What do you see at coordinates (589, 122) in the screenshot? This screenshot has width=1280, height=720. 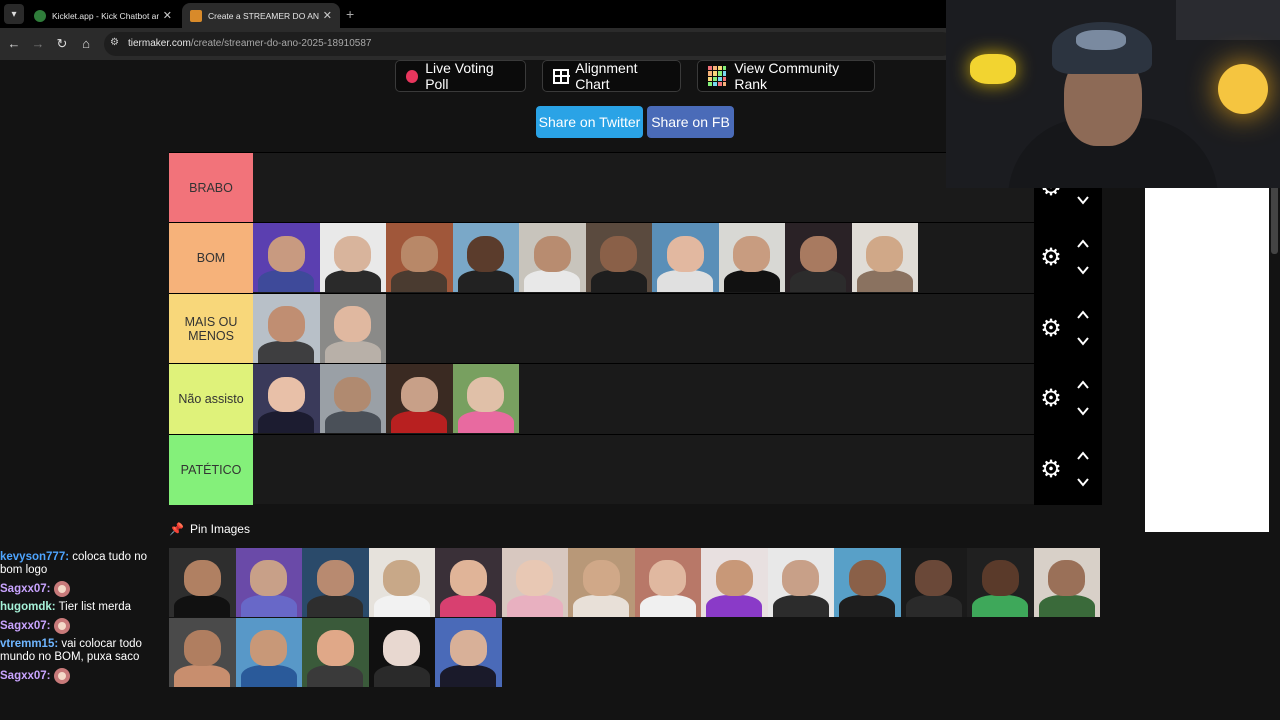 I see `share-twitter-button: Share on Twitter` at bounding box center [589, 122].